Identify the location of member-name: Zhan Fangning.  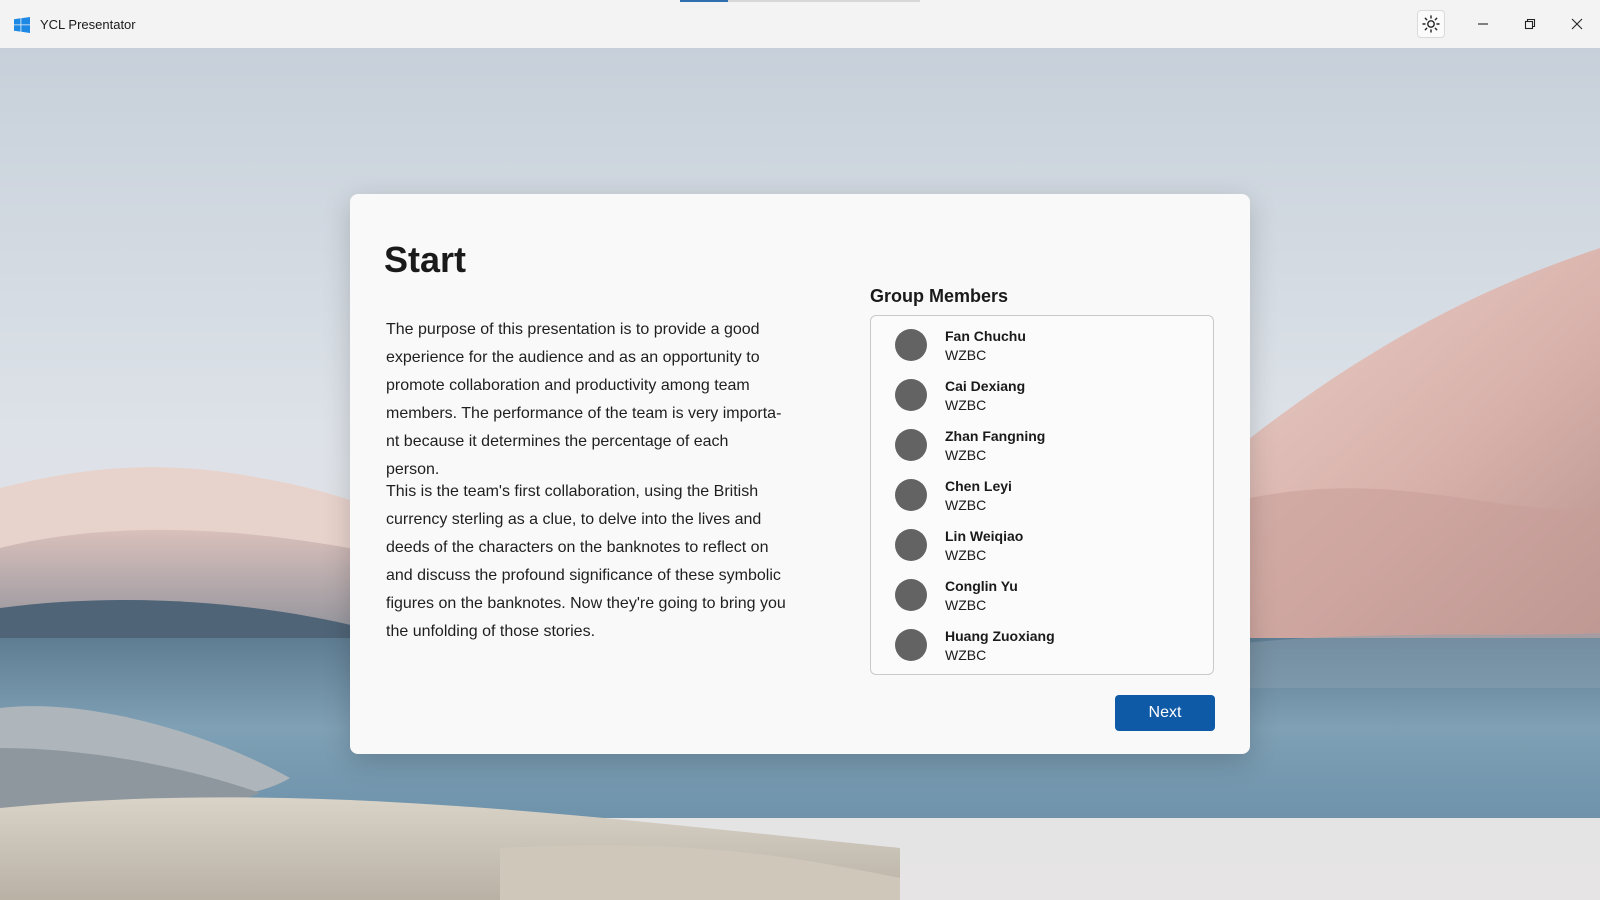
(995, 436).